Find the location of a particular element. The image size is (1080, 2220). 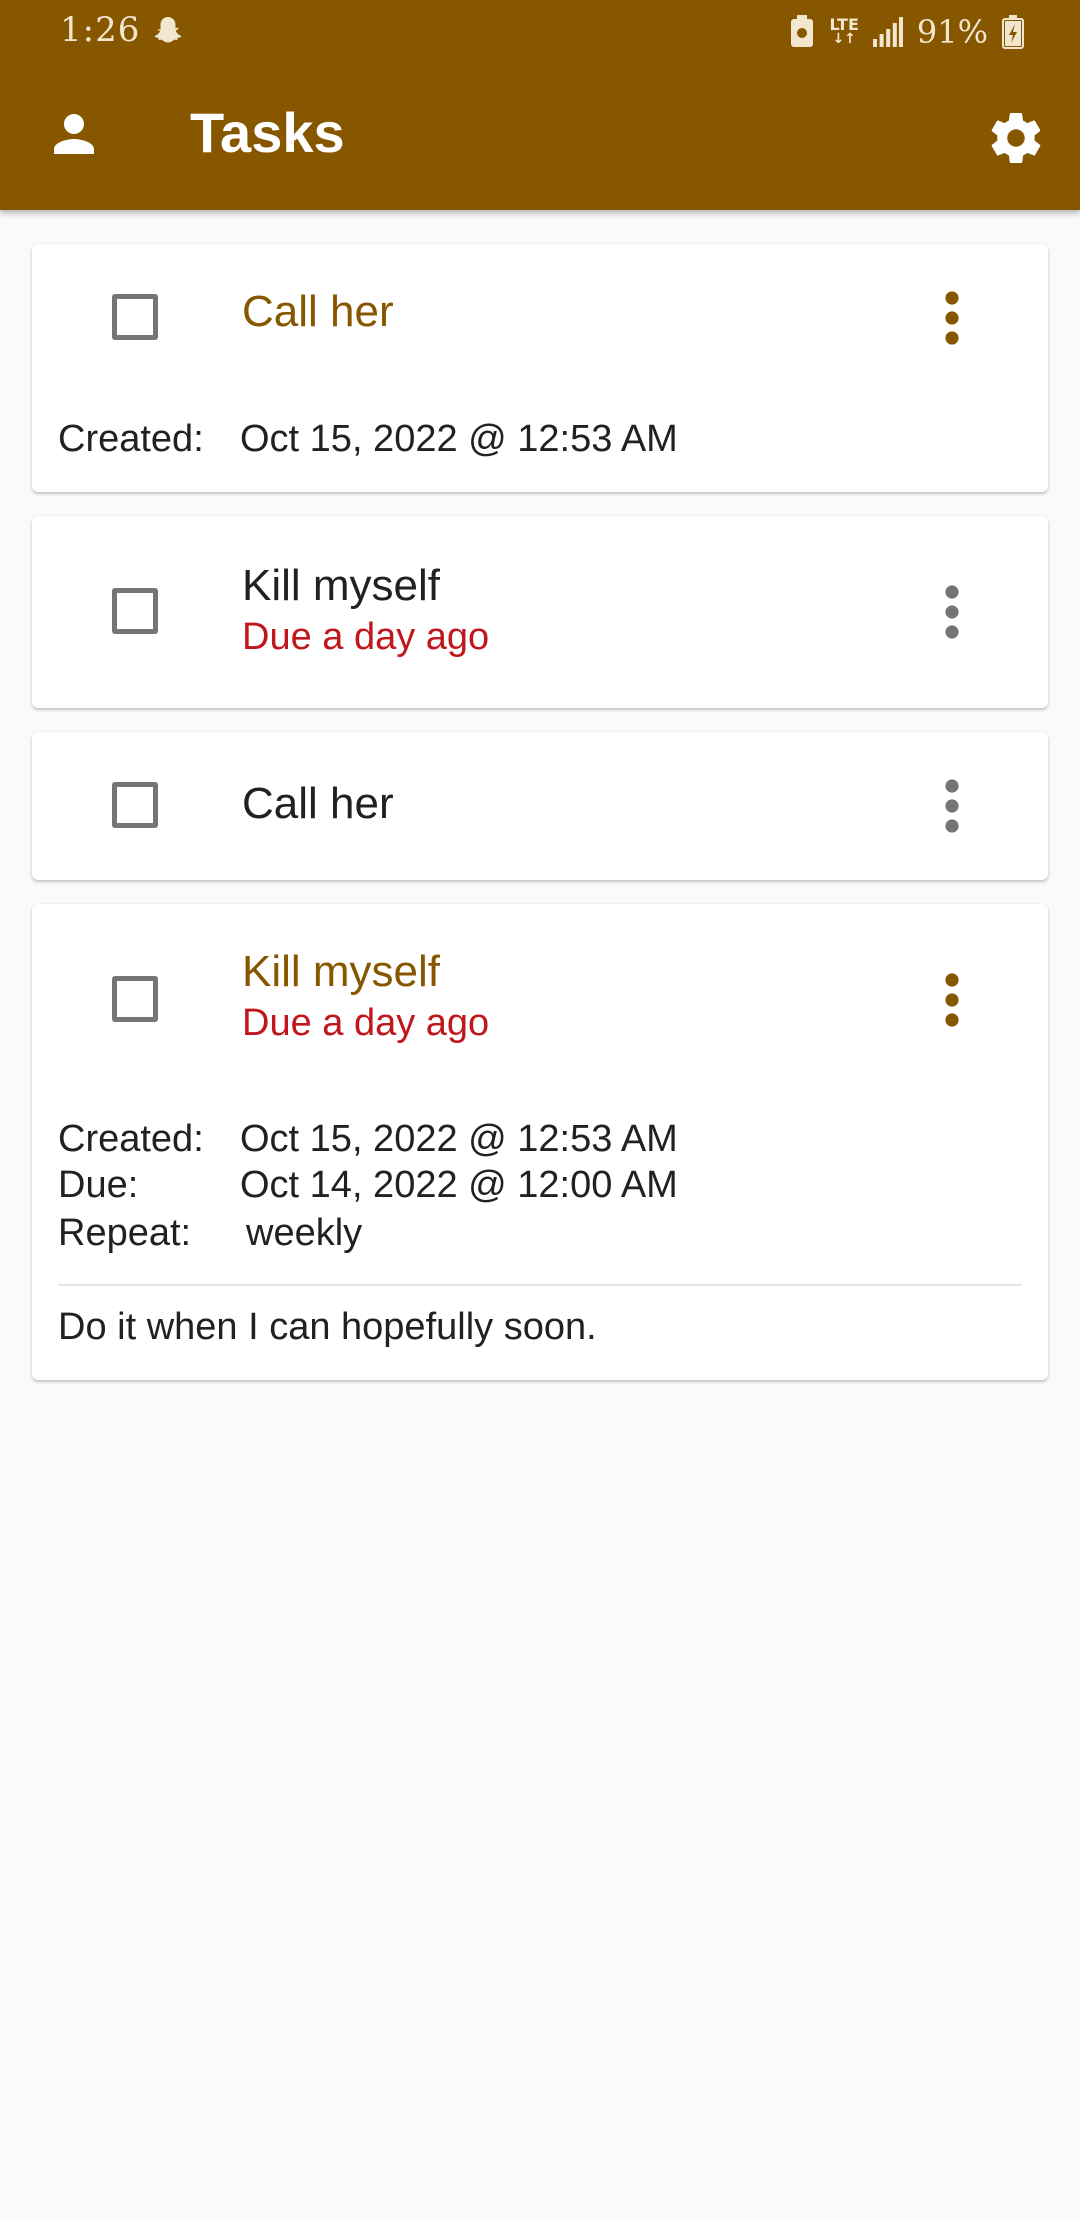

account-icon is located at coordinates (74, 134).